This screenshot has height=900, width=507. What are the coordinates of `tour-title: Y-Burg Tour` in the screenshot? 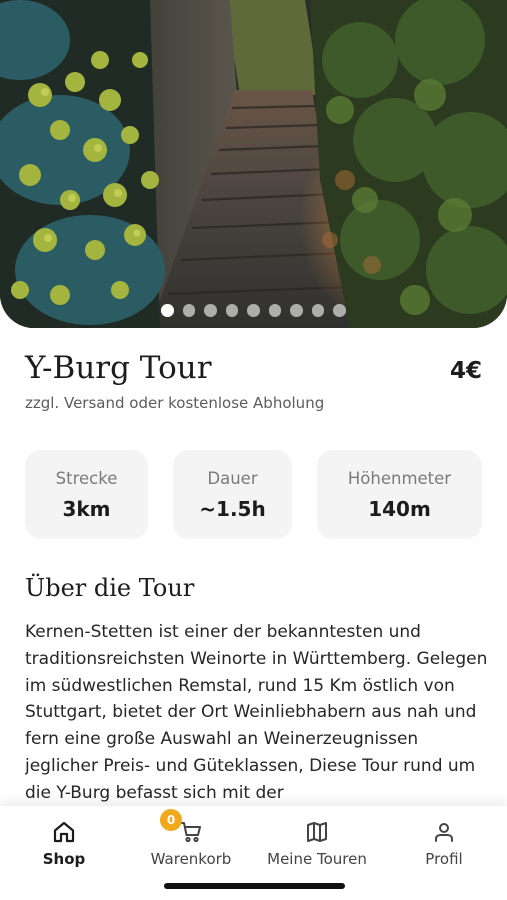 It's located at (118, 368).